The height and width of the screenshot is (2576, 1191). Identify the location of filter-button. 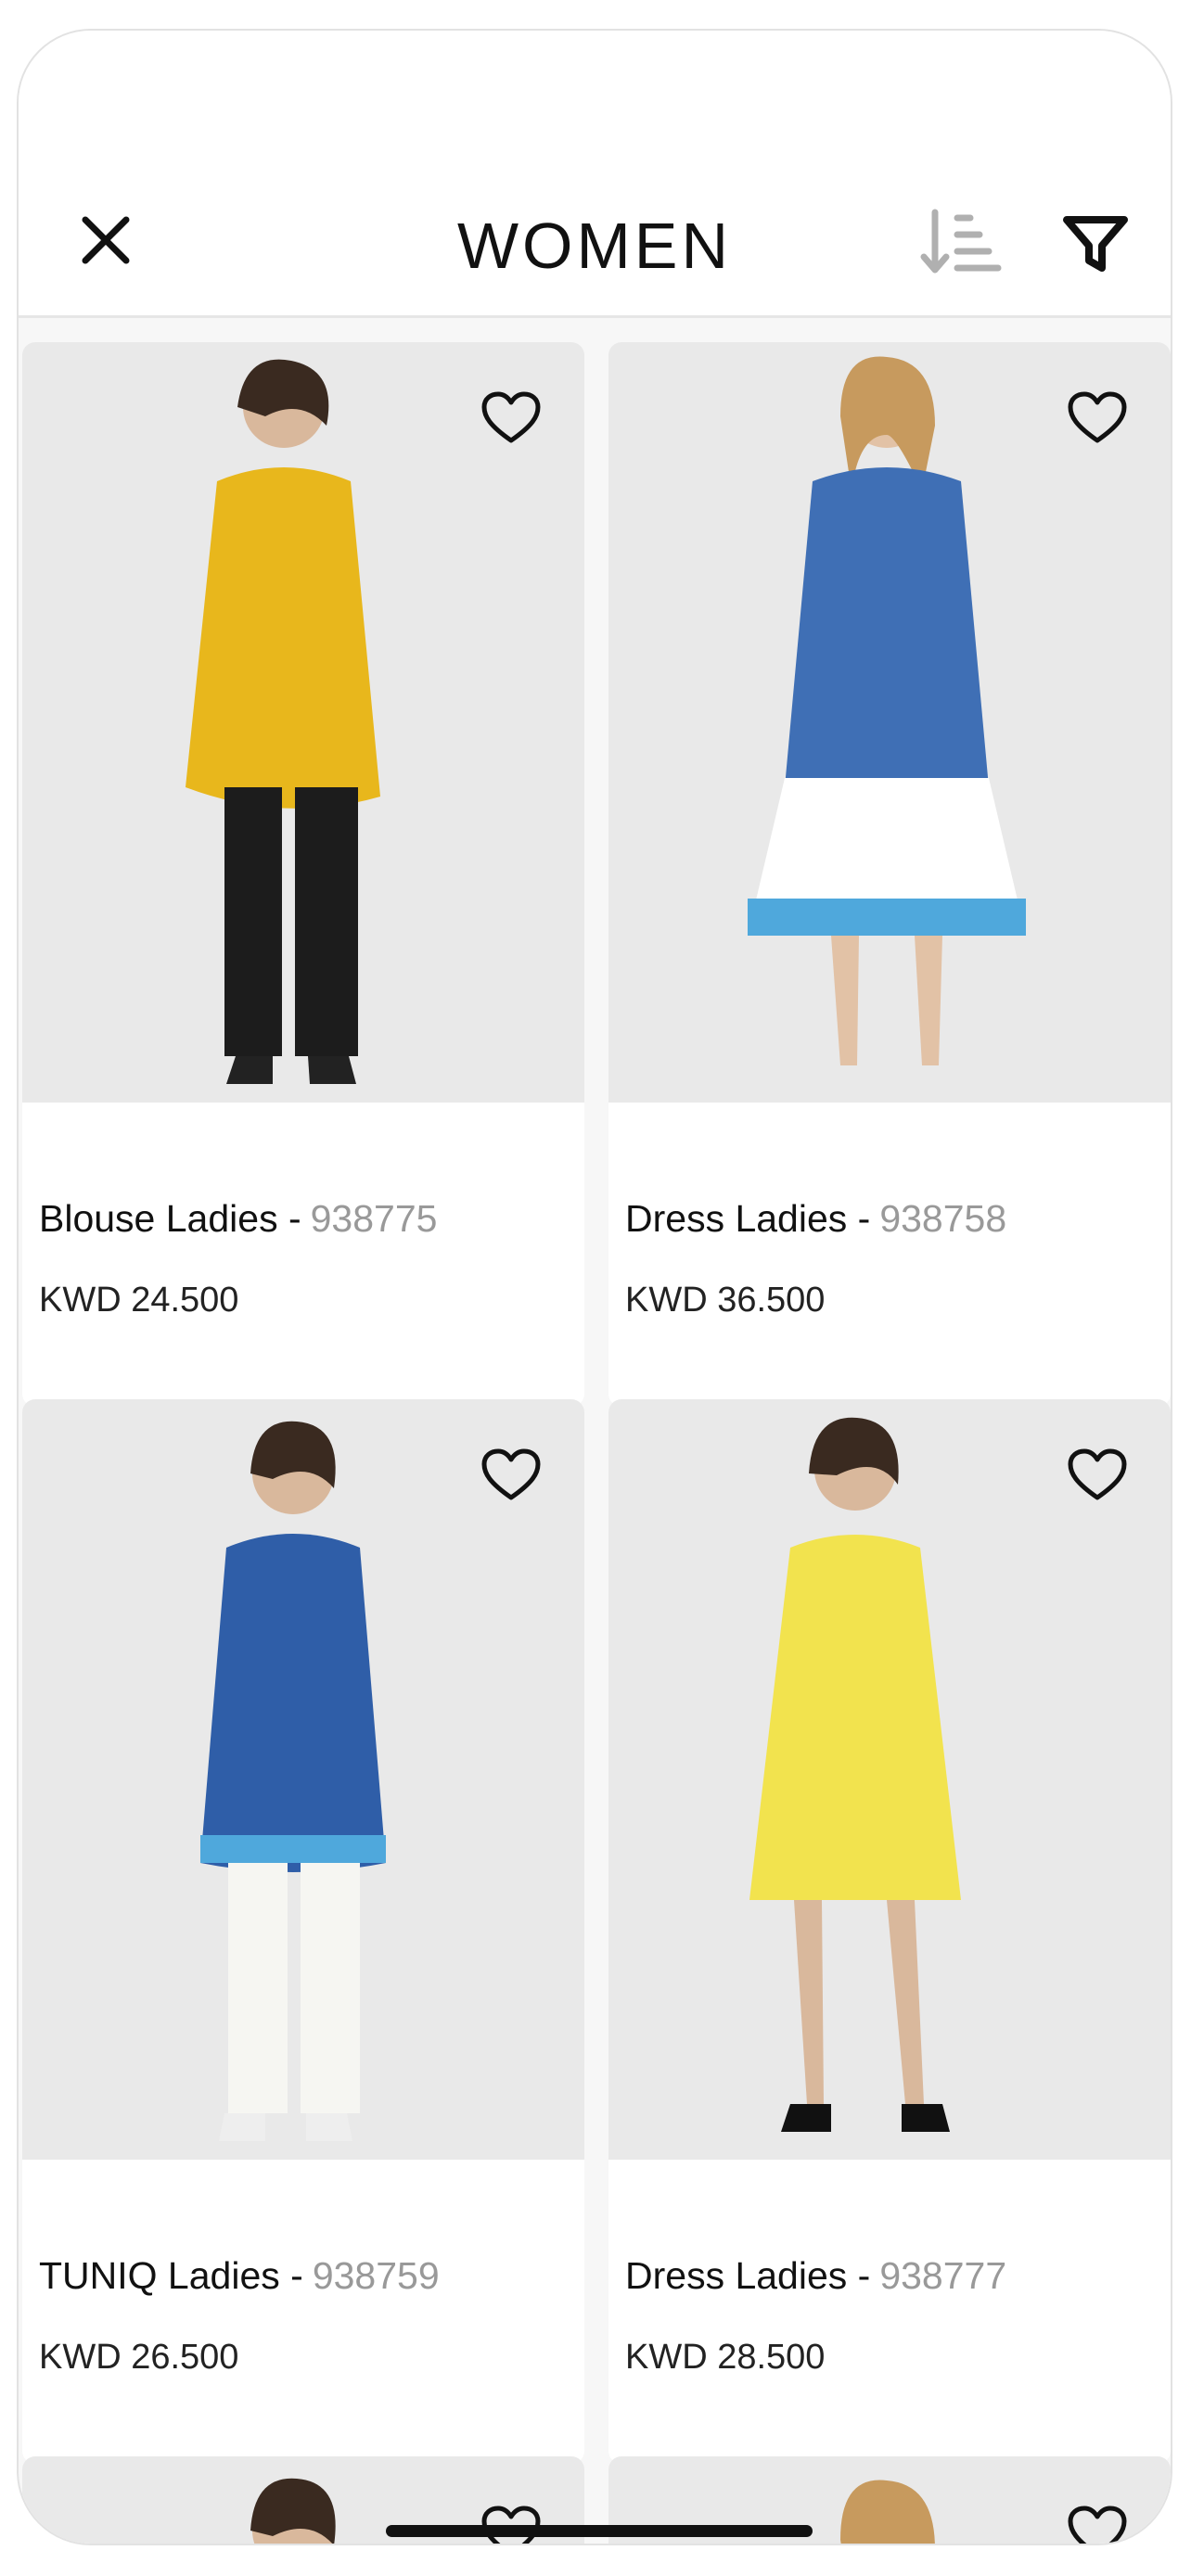
(1095, 241).